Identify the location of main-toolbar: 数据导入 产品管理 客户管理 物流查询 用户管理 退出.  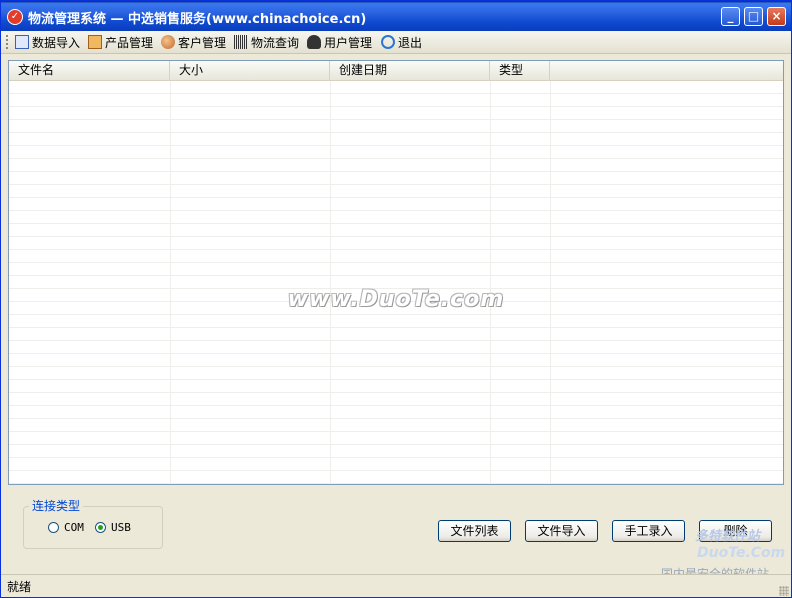
(396, 42).